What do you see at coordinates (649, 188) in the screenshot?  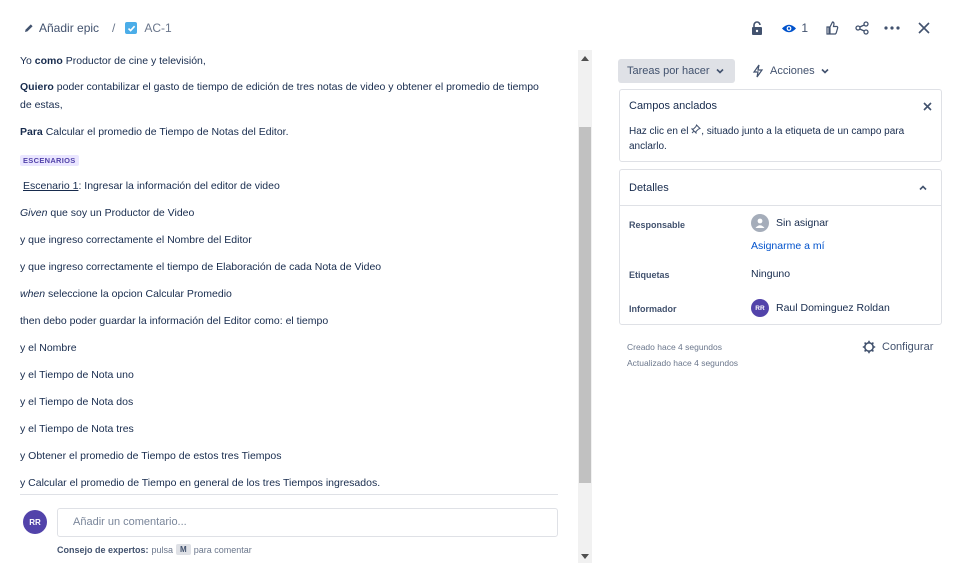 I see `details-title: Detalles` at bounding box center [649, 188].